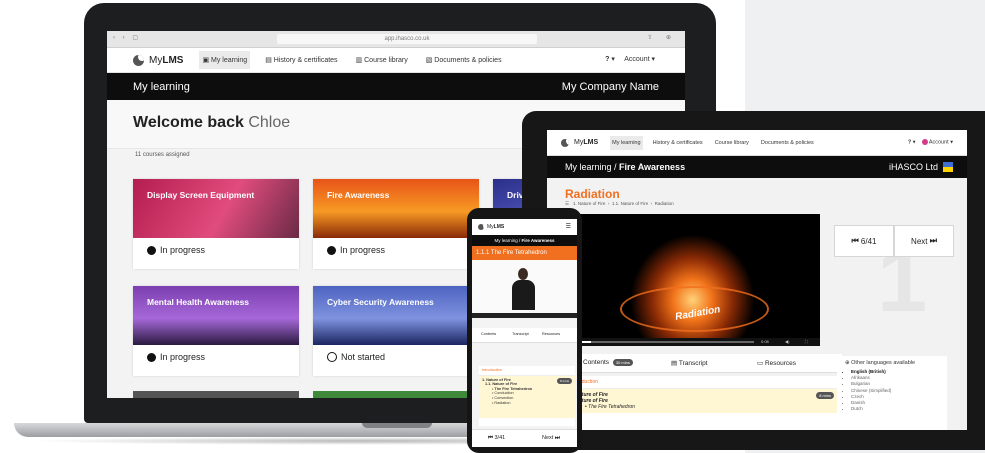 Image resolution: width=985 pixels, height=453 pixels. I want to click on company-name: My Company Name, so click(610, 87).